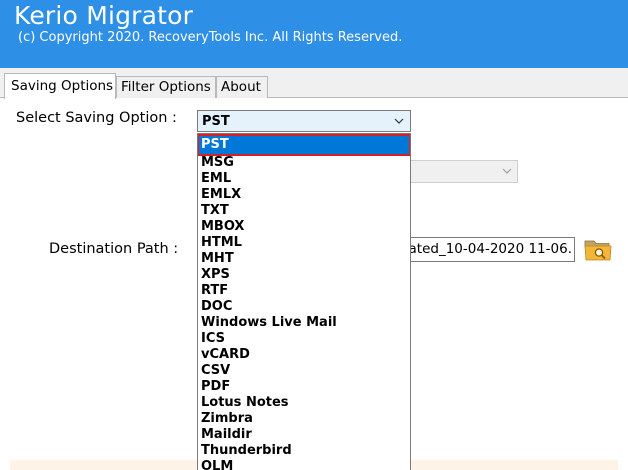  What do you see at coordinates (304, 464) in the screenshot?
I see `dropdown-option-olm: OLM` at bounding box center [304, 464].